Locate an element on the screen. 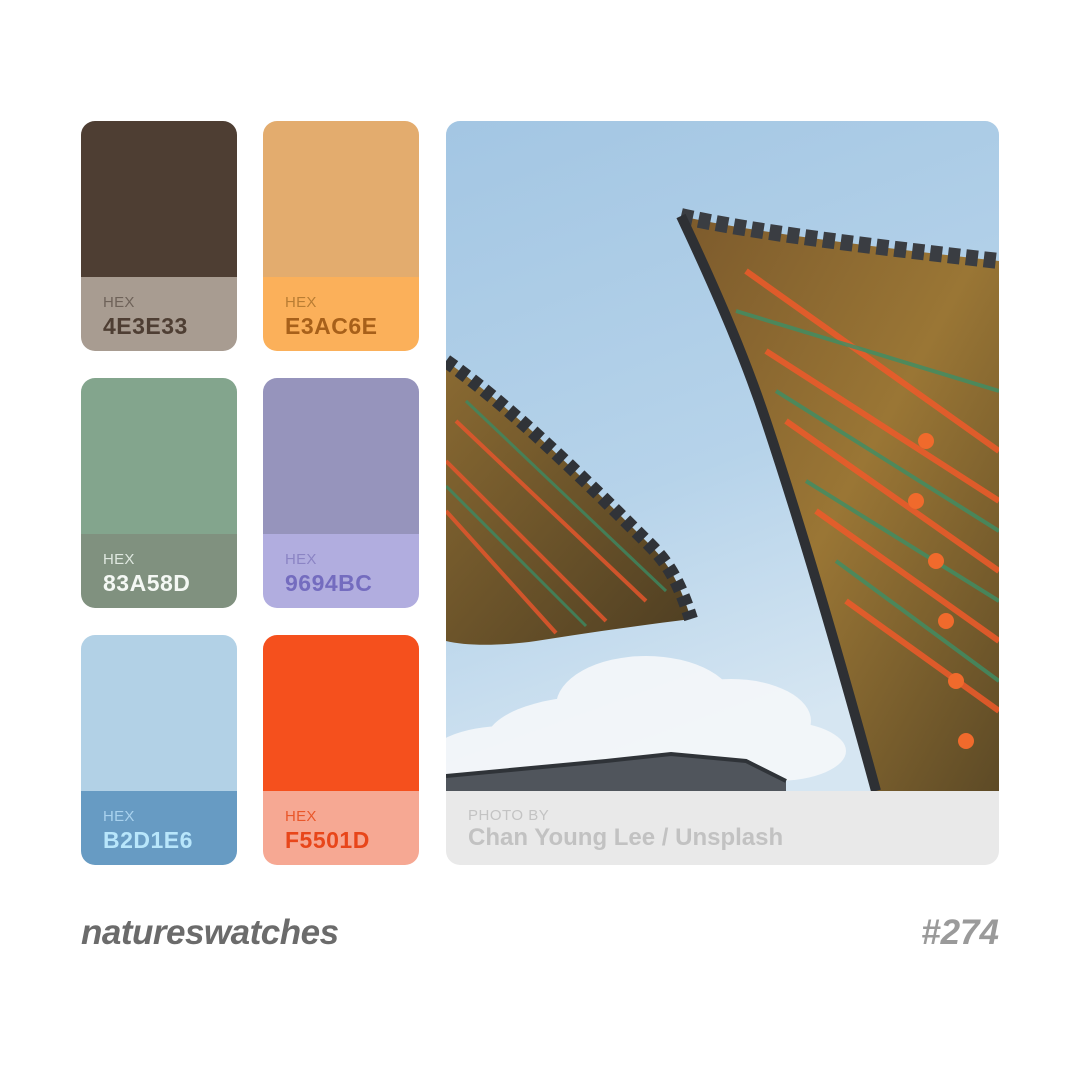 Image resolution: width=1080 pixels, height=1080 pixels. swatch-2: HEX E3AC6E is located at coordinates (341, 236).